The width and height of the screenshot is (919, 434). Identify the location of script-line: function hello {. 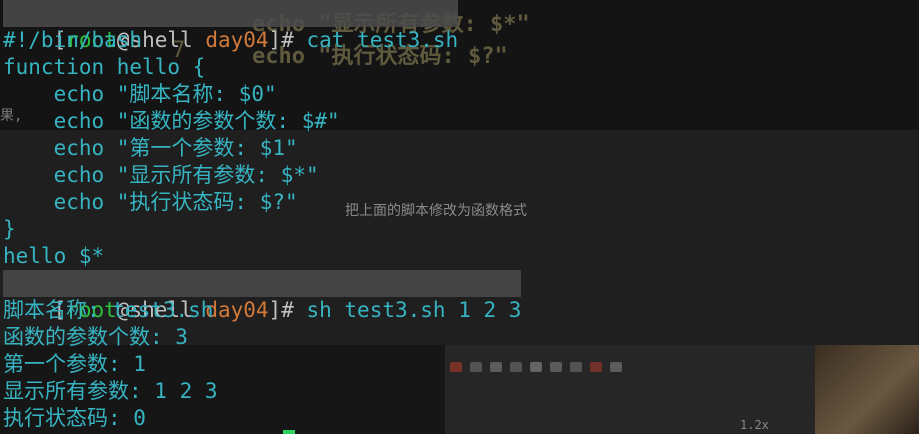
(104, 67).